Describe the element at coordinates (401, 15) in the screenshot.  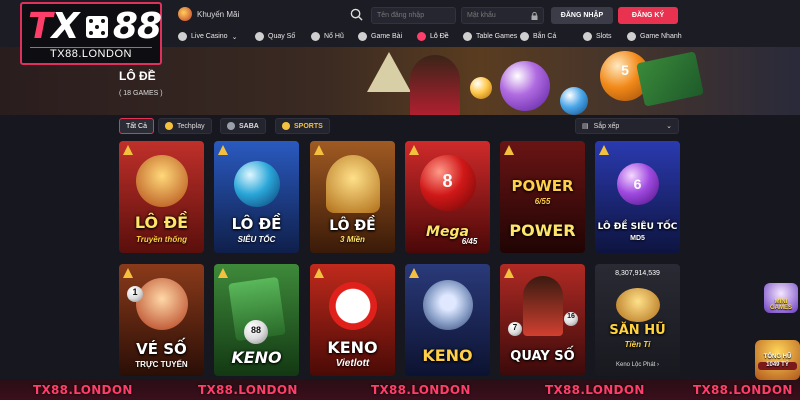
I see `username-placeholder: Tên đăng nhập` at that location.